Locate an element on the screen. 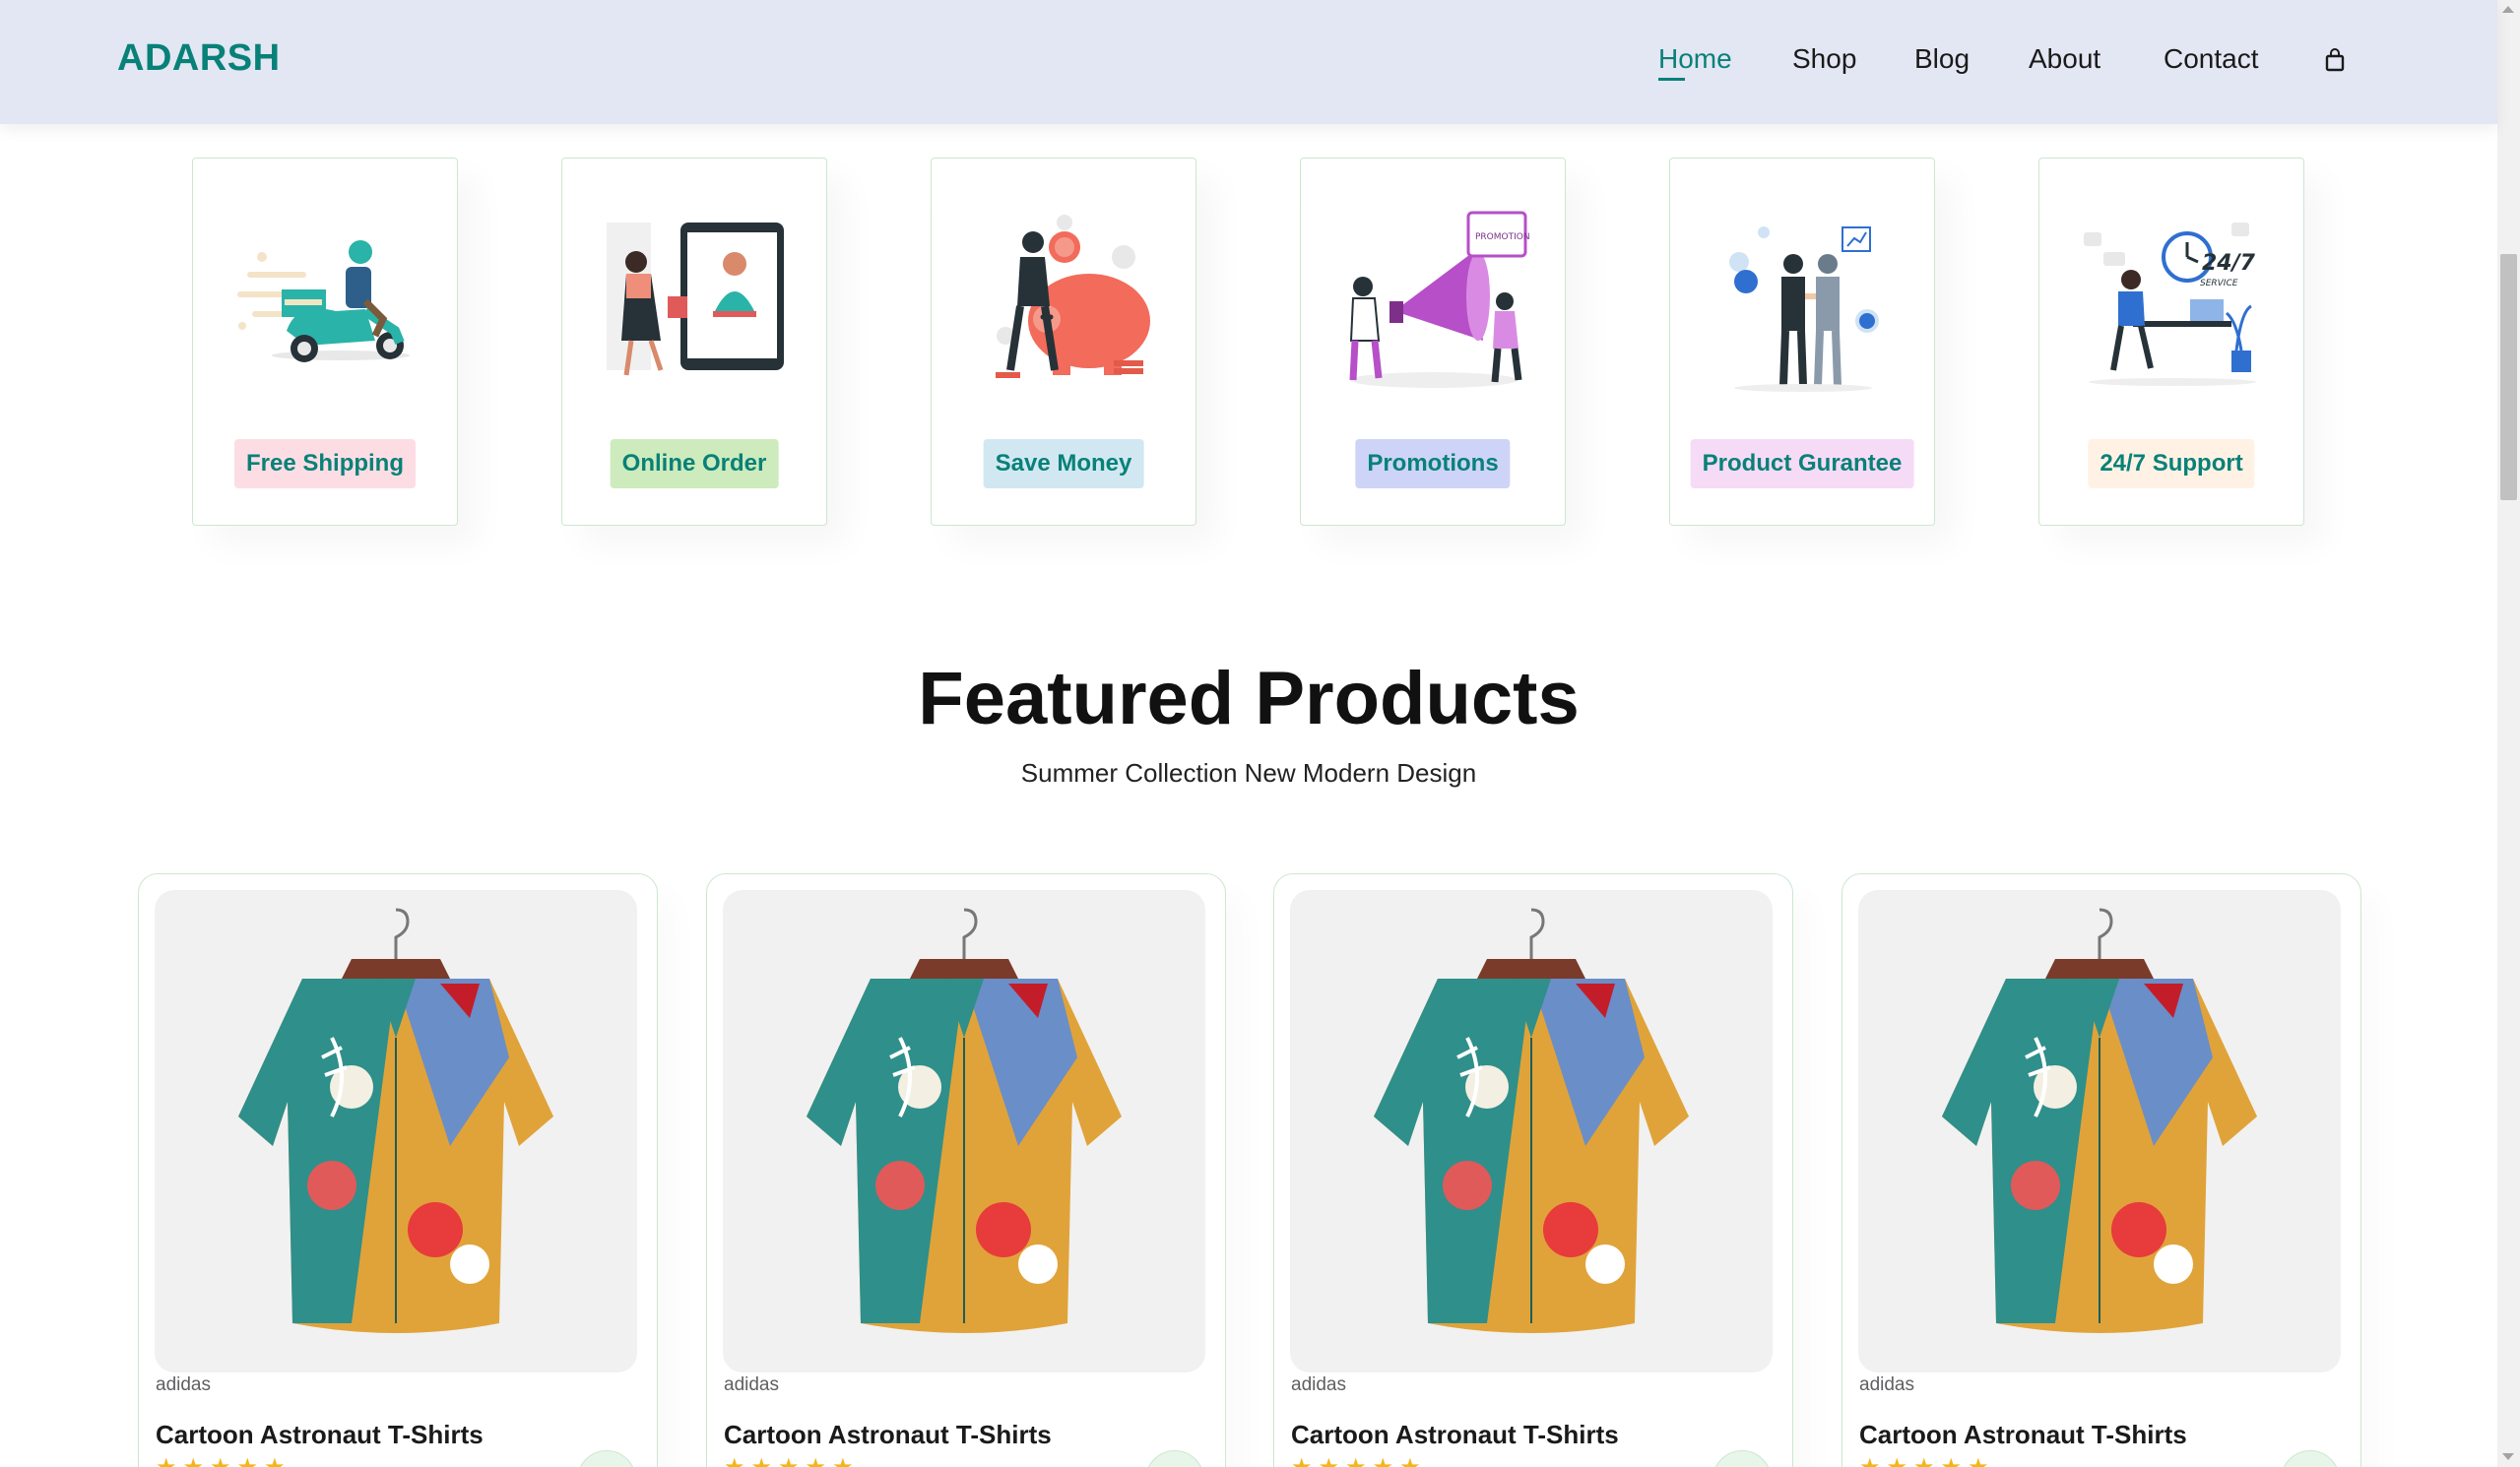 This screenshot has width=2520, height=1467. scrollbar-track is located at coordinates (2508, 733).